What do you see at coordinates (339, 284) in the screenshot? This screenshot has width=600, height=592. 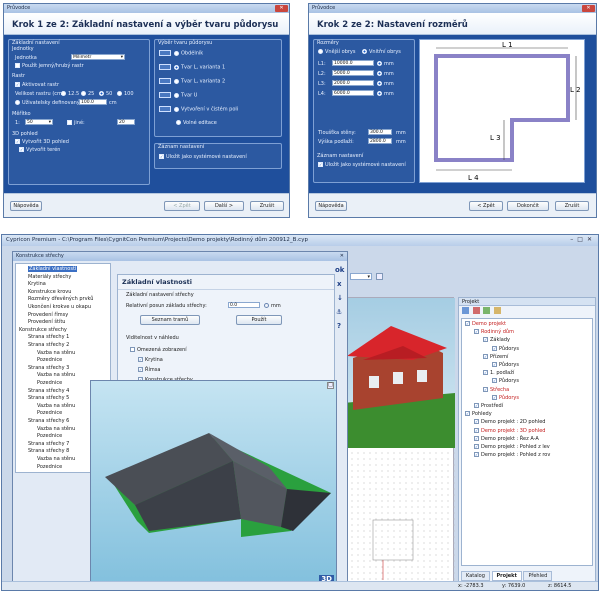 I see `cancel-x-button: x` at bounding box center [339, 284].